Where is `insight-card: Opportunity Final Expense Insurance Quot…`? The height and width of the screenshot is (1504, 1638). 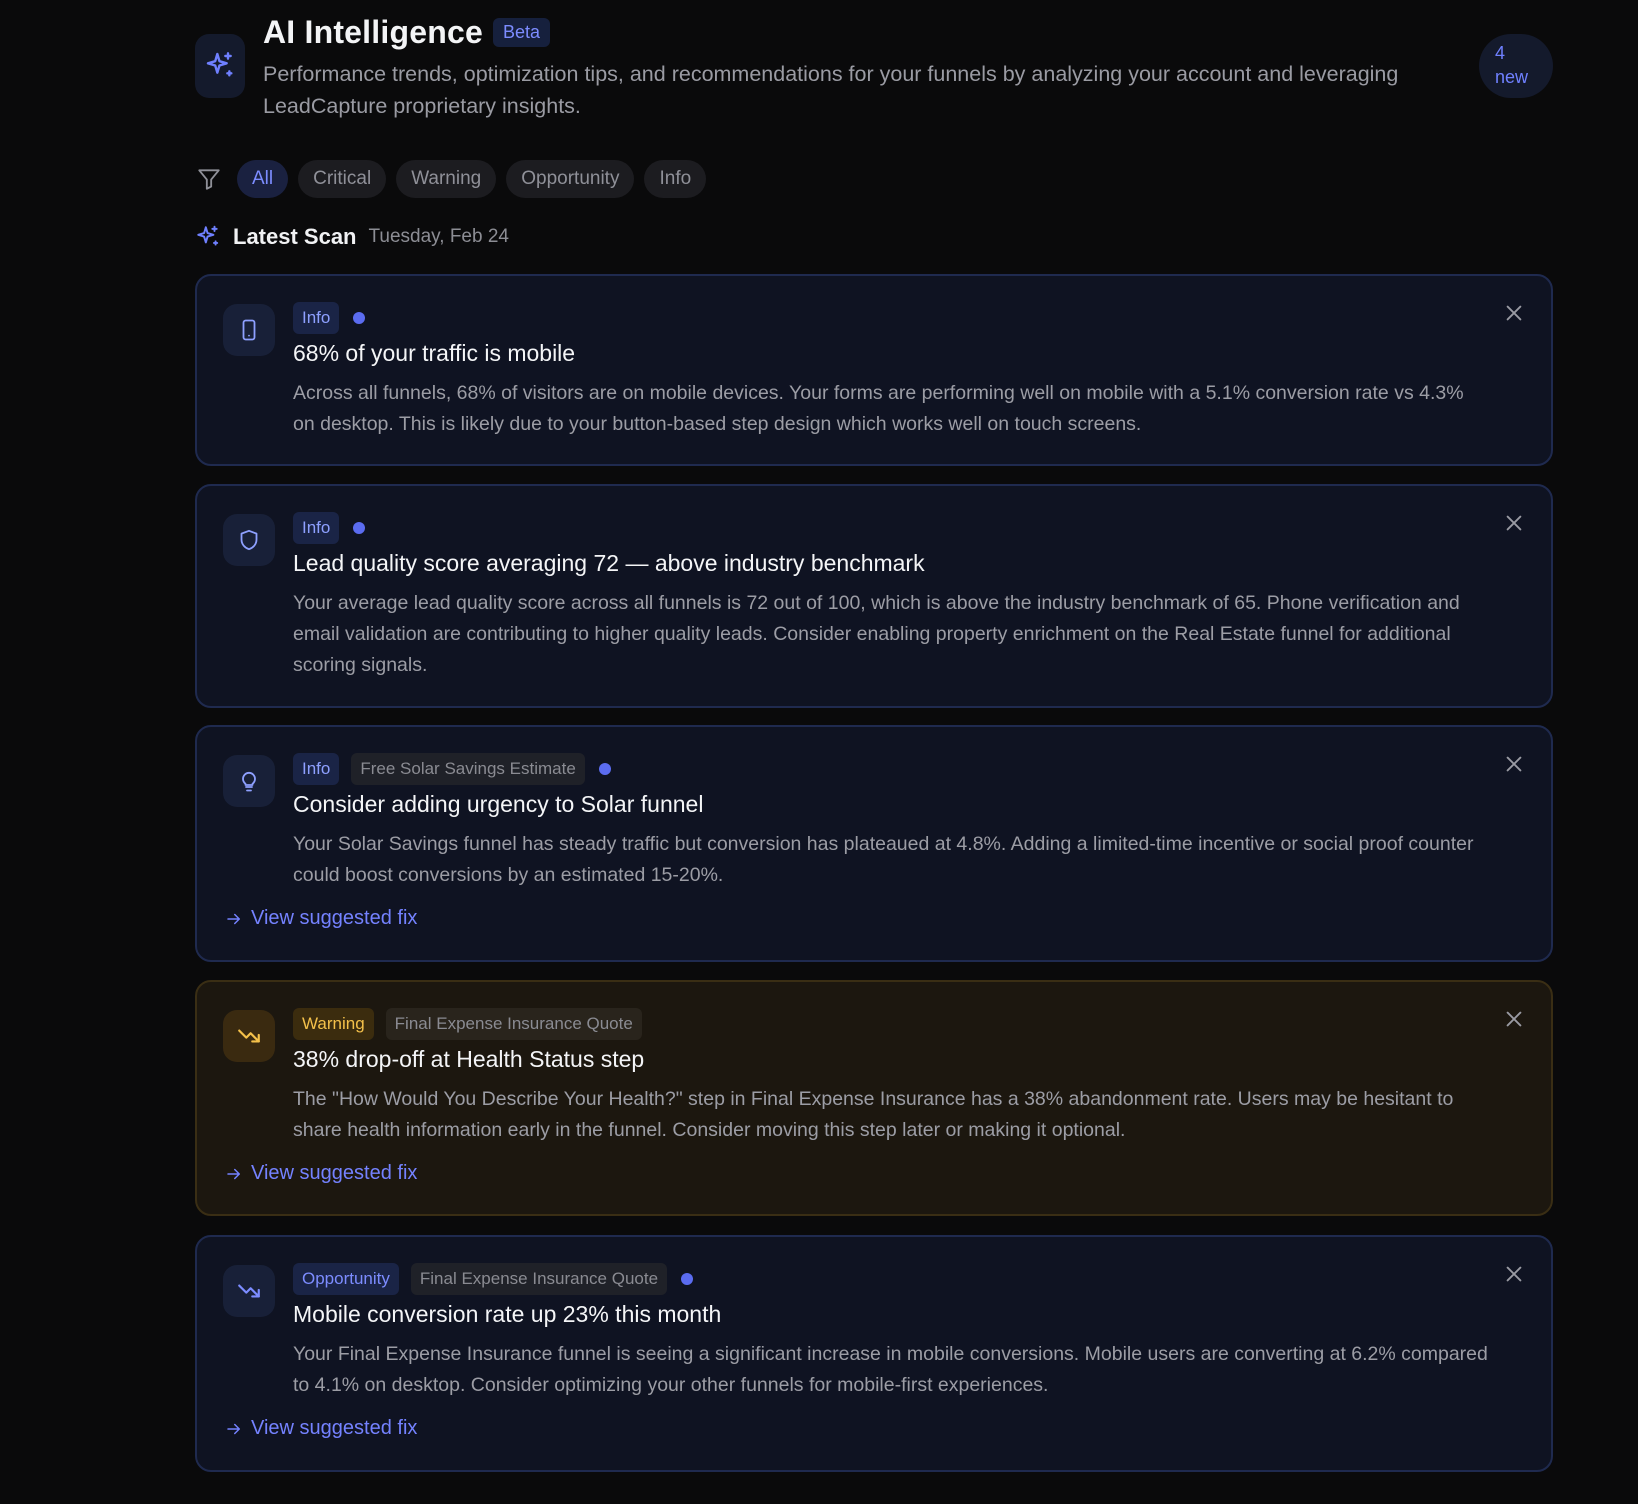 insight-card: Opportunity Final Expense Insurance Quot… is located at coordinates (874, 1353).